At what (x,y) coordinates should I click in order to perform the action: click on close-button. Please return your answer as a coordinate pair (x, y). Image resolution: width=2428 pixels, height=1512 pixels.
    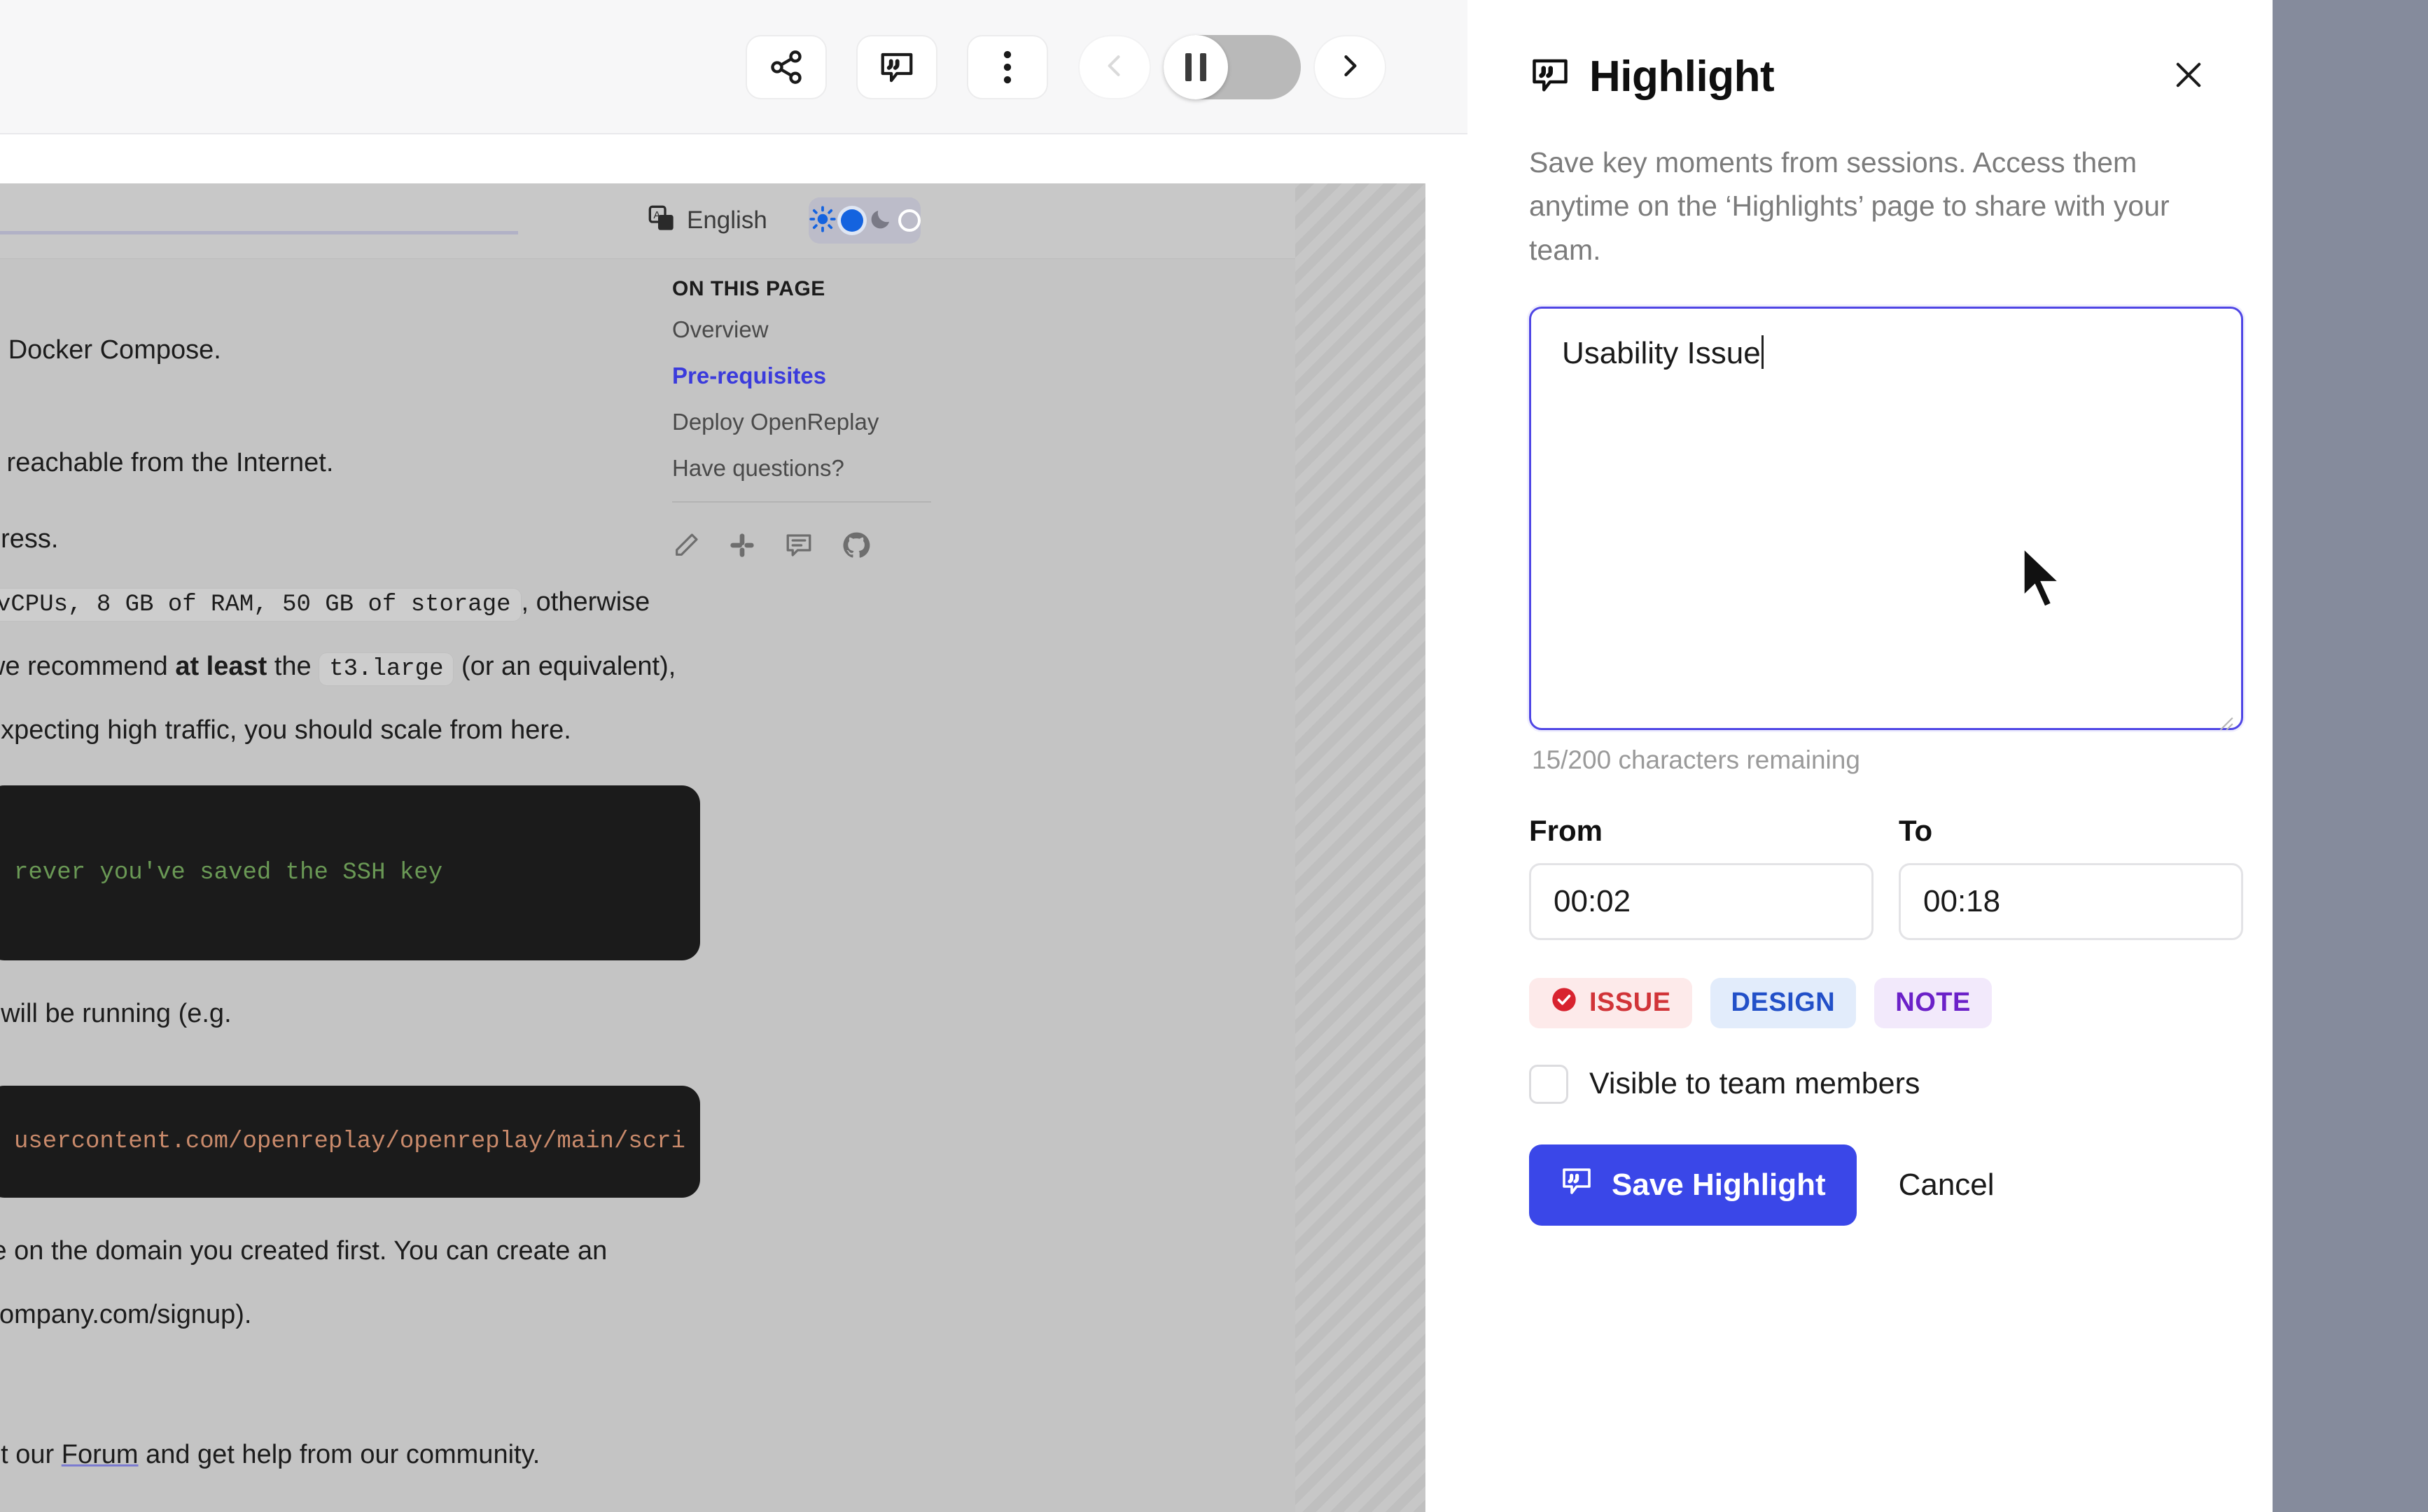
    Looking at the image, I should click on (2188, 77).